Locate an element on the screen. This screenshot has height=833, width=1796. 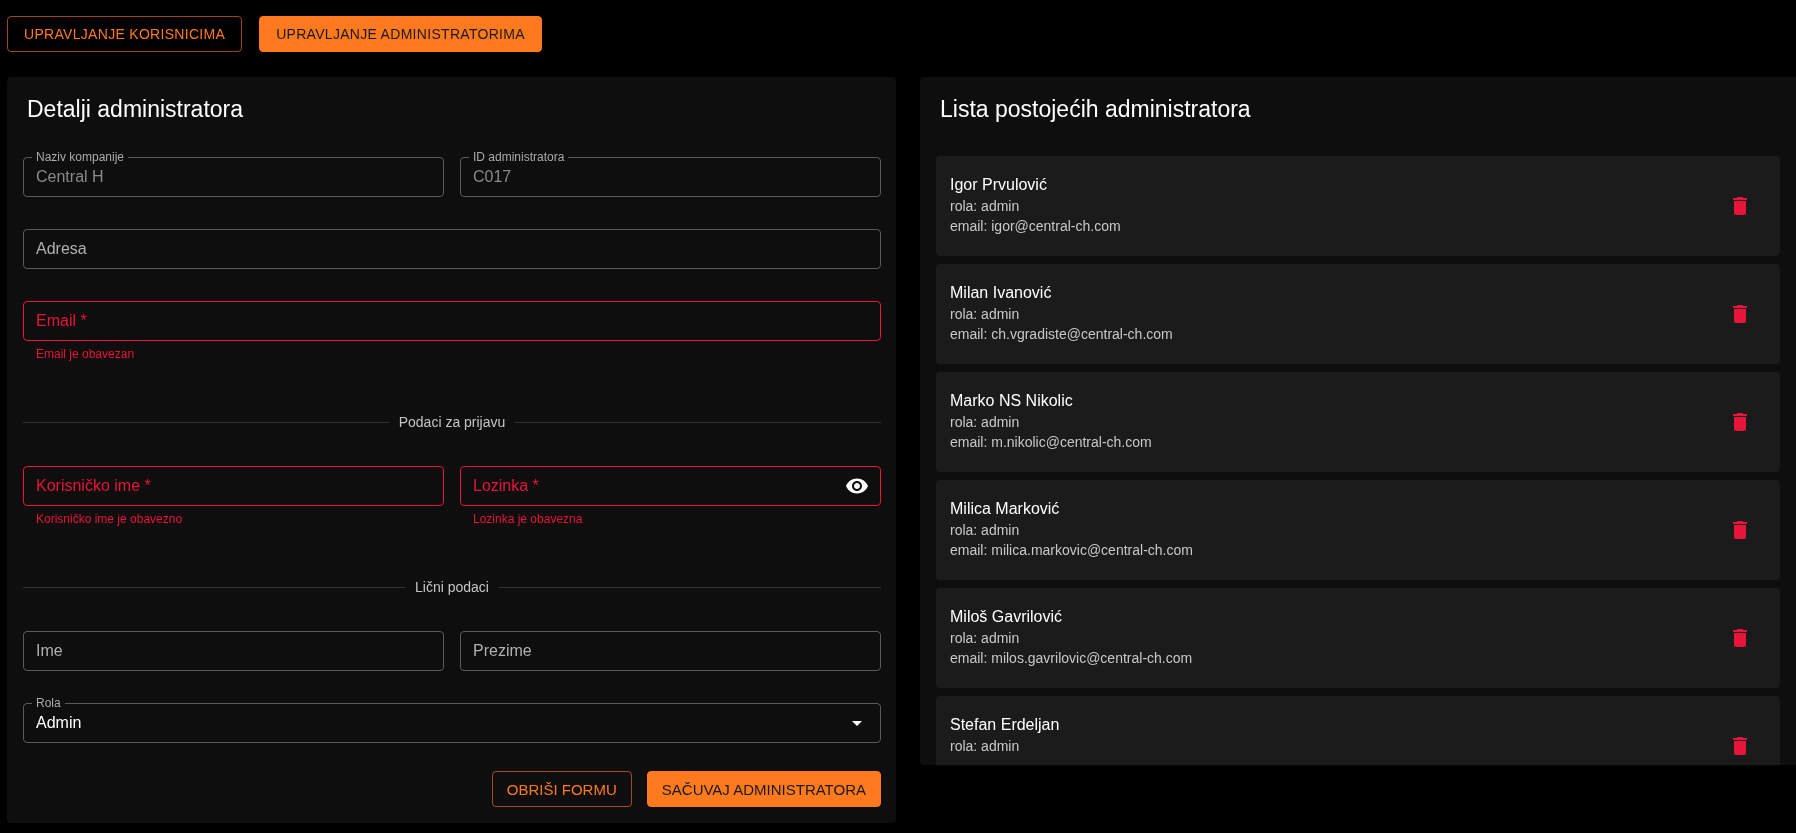
tab: UPRAVLJANJE ADMINISTRATORIMA is located at coordinates (400, 34).